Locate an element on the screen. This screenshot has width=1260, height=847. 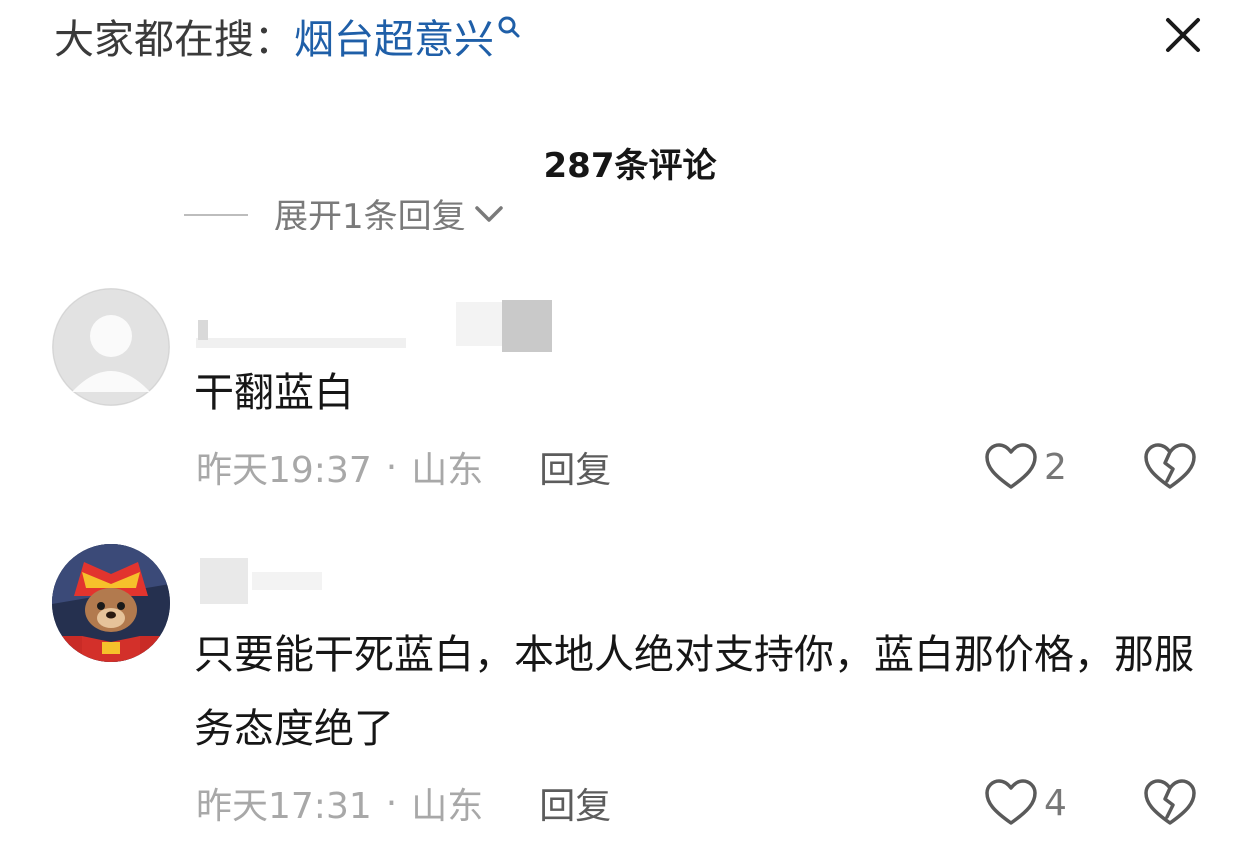
like-count: 2 is located at coordinates (1055, 467).